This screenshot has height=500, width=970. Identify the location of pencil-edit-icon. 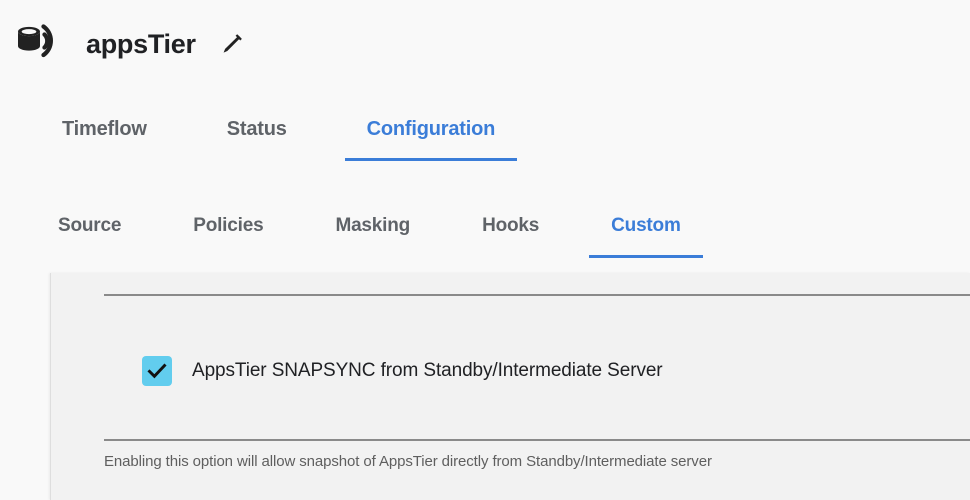
(231, 45).